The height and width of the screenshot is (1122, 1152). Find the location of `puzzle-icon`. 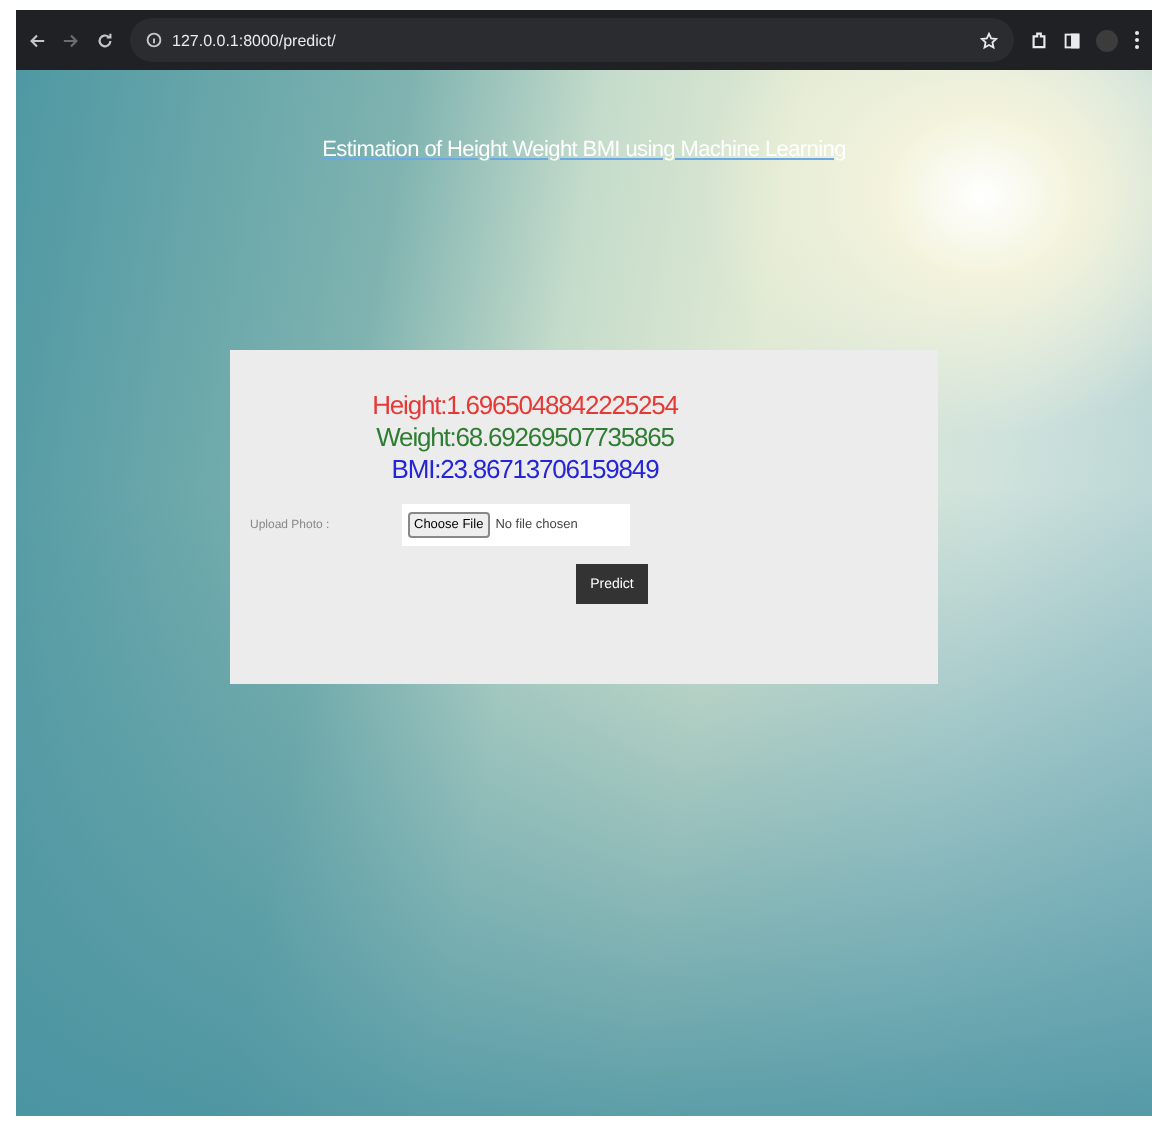

puzzle-icon is located at coordinates (1039, 40).